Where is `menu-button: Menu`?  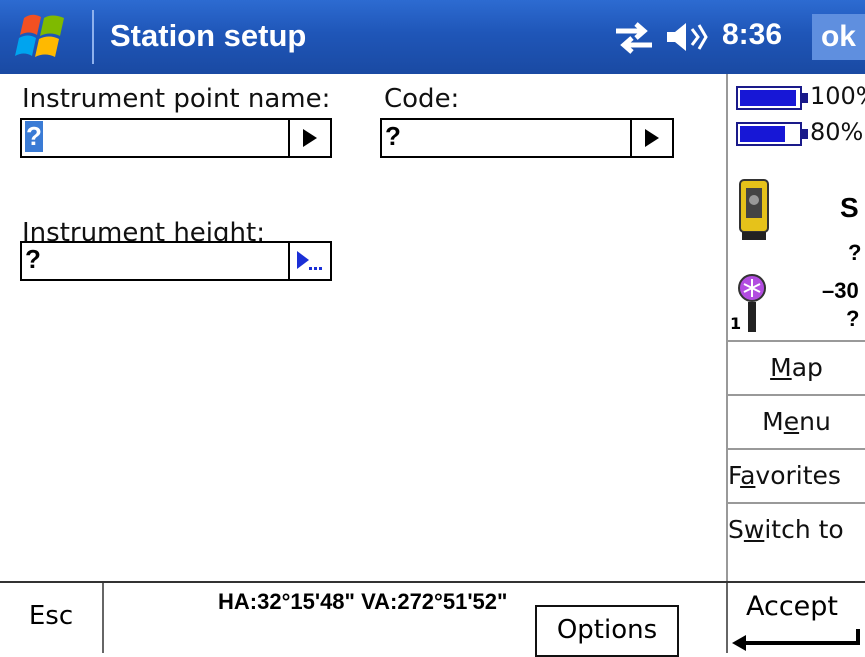
menu-button: Menu is located at coordinates (796, 421).